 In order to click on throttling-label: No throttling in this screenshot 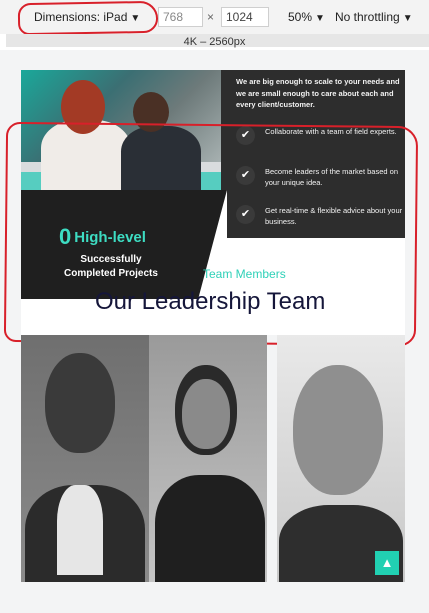, I will do `click(367, 17)`.